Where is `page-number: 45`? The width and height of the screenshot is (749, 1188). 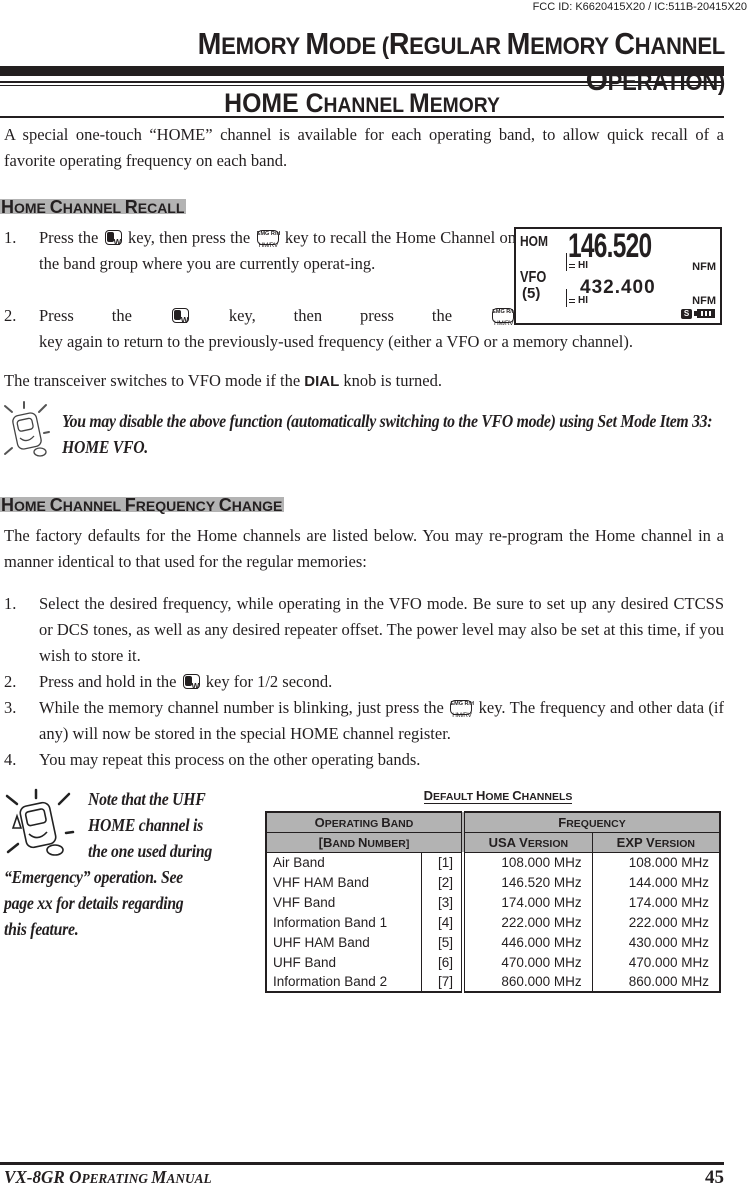
page-number: 45 is located at coordinates (714, 1177).